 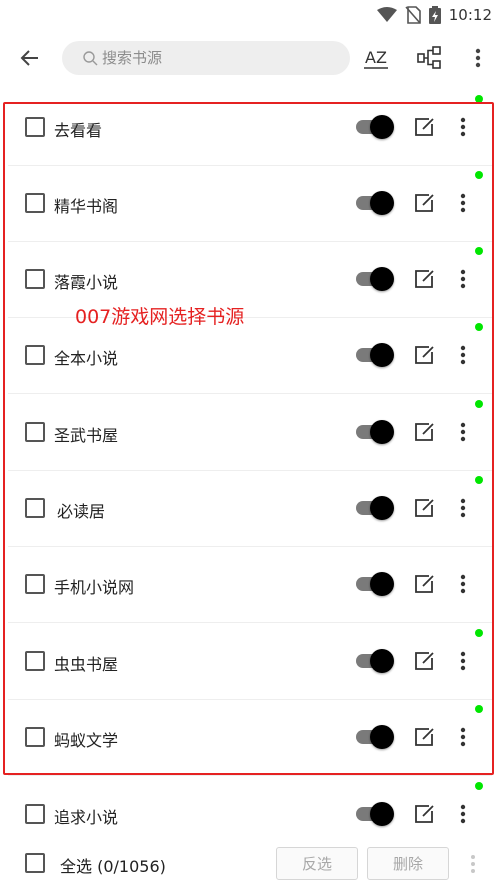 I want to click on source-name: 全本小说, so click(x=86, y=358).